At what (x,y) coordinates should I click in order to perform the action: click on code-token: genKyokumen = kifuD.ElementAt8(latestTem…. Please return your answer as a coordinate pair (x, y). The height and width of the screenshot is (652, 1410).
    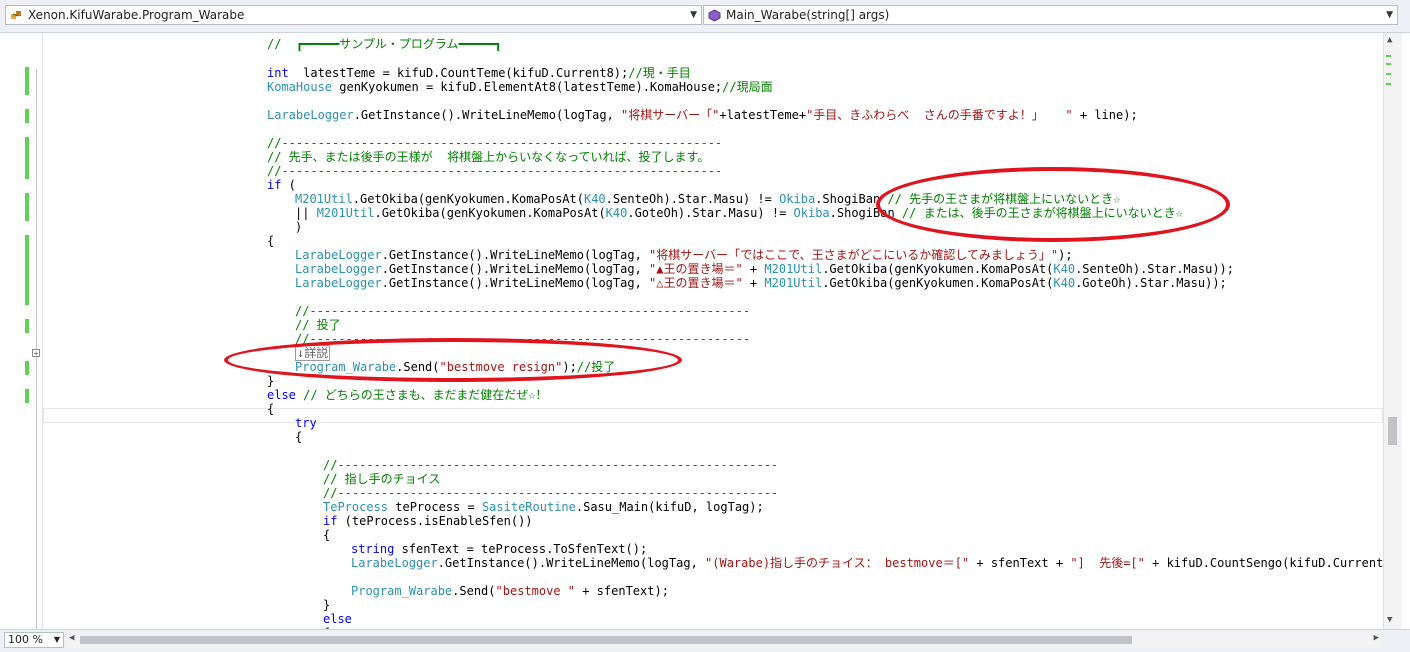
    Looking at the image, I should click on (527, 87).